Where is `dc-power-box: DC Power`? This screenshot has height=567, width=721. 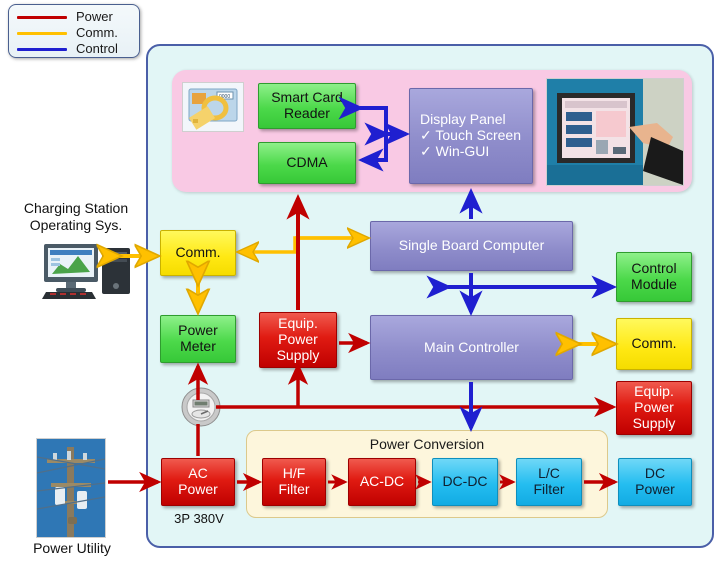 dc-power-box: DC Power is located at coordinates (655, 482).